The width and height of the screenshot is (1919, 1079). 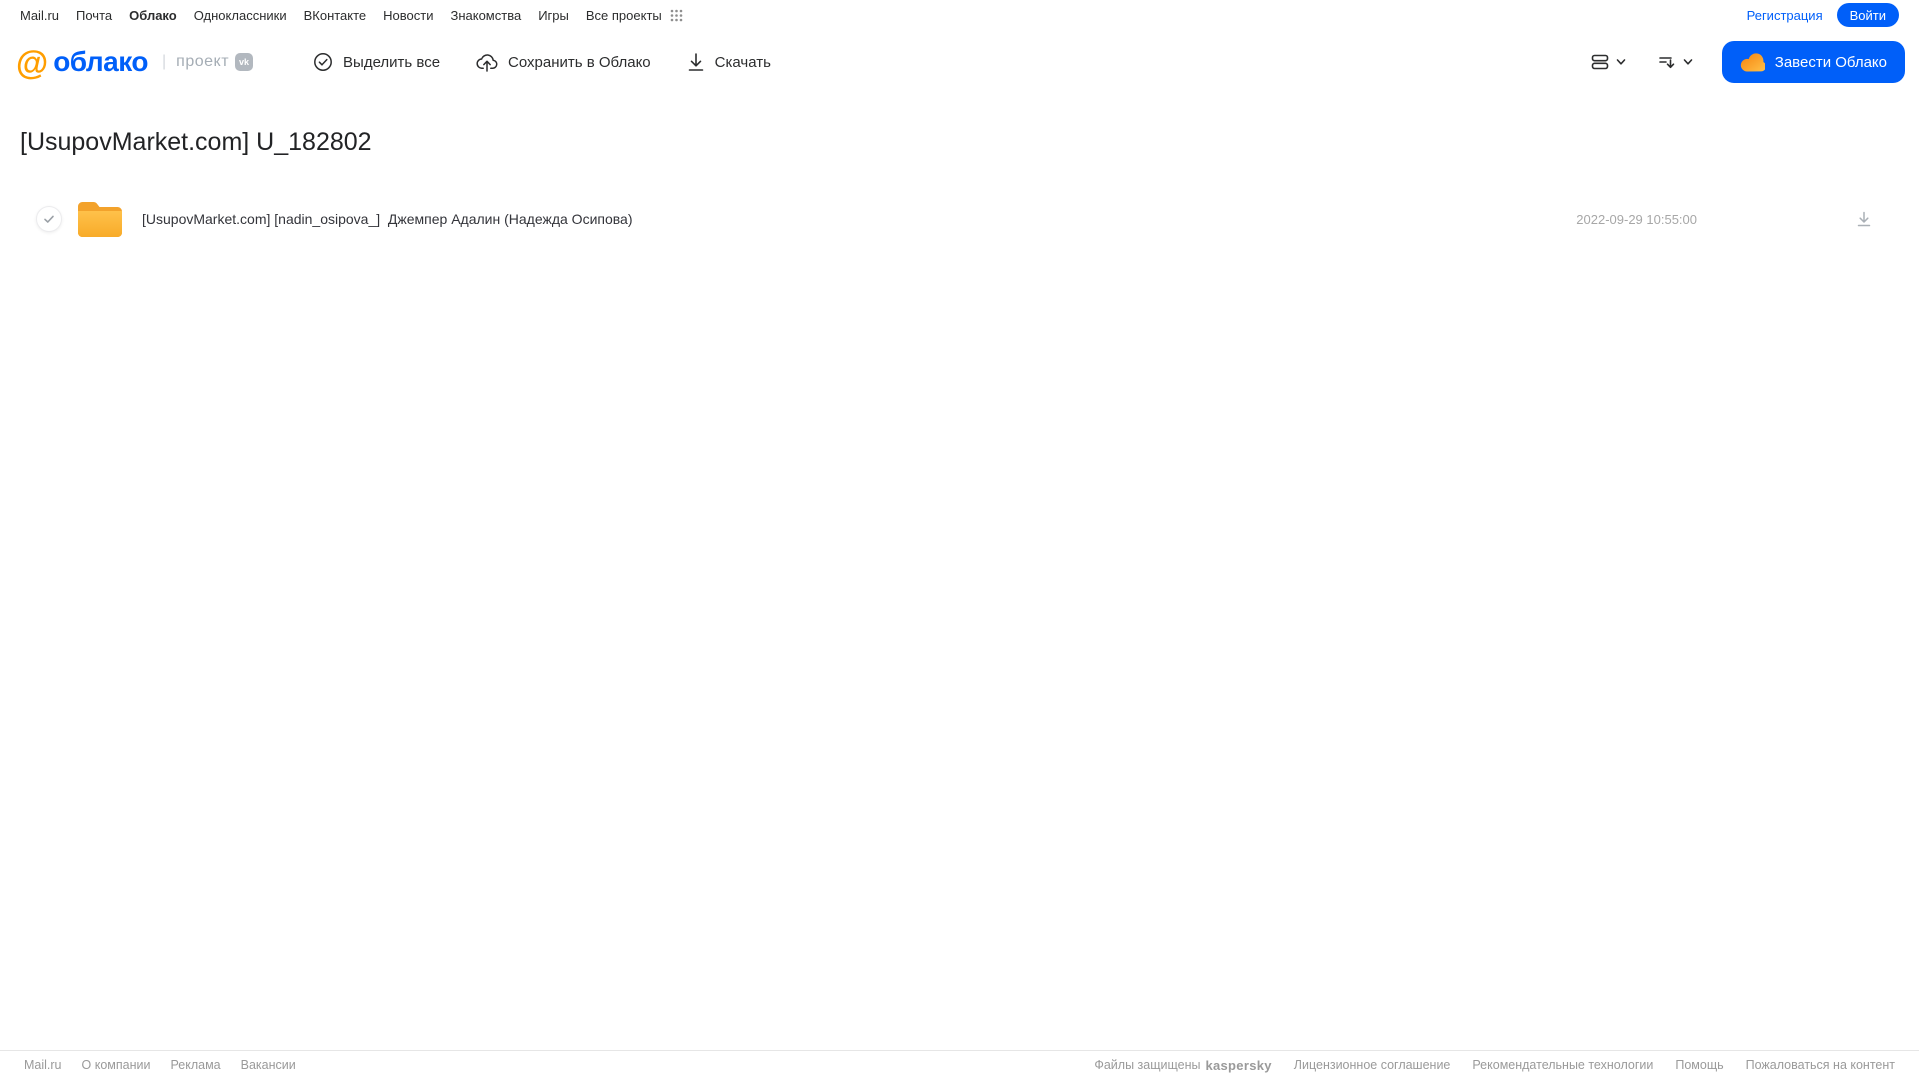 What do you see at coordinates (323, 62) in the screenshot?
I see `check-circle-icon` at bounding box center [323, 62].